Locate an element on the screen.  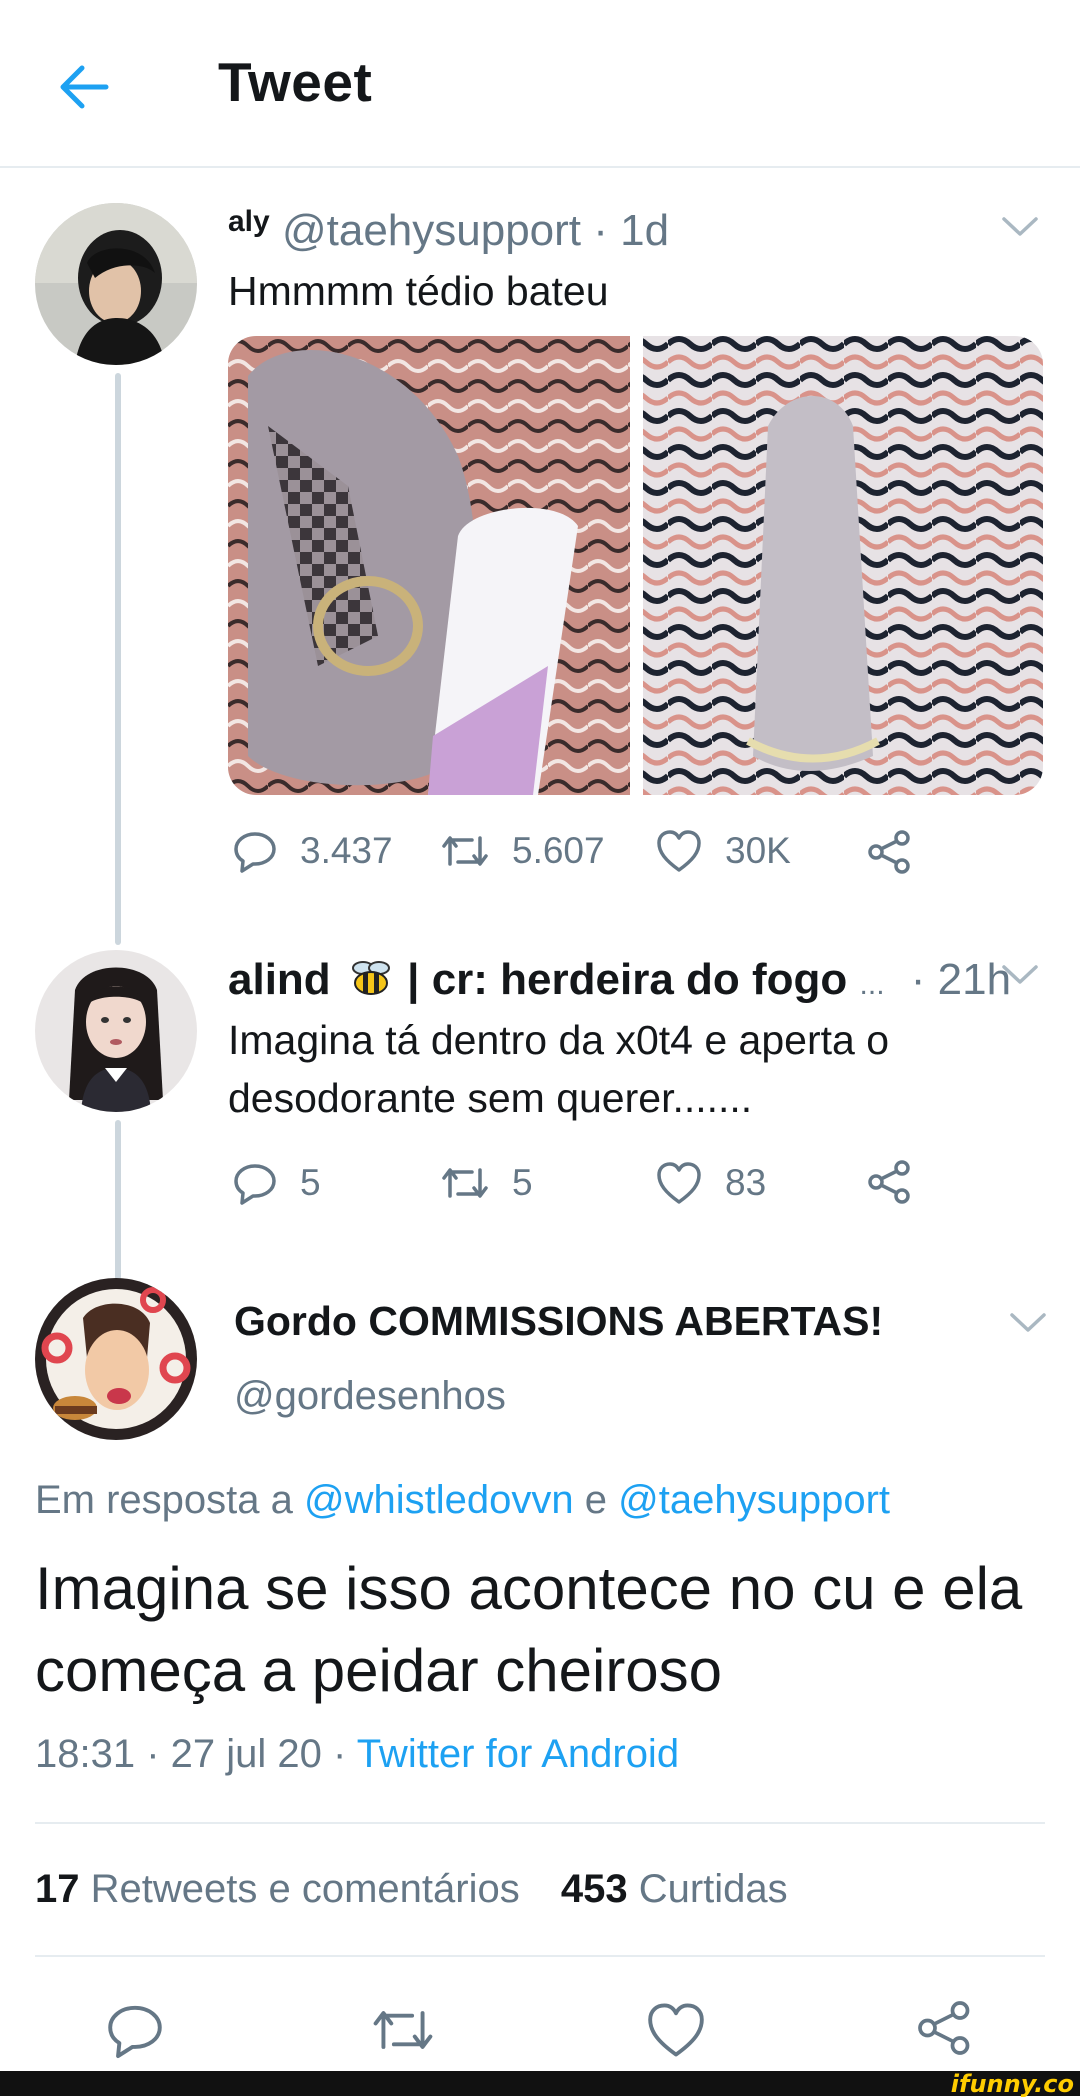
back-arrow-icon is located at coordinates (84, 87).